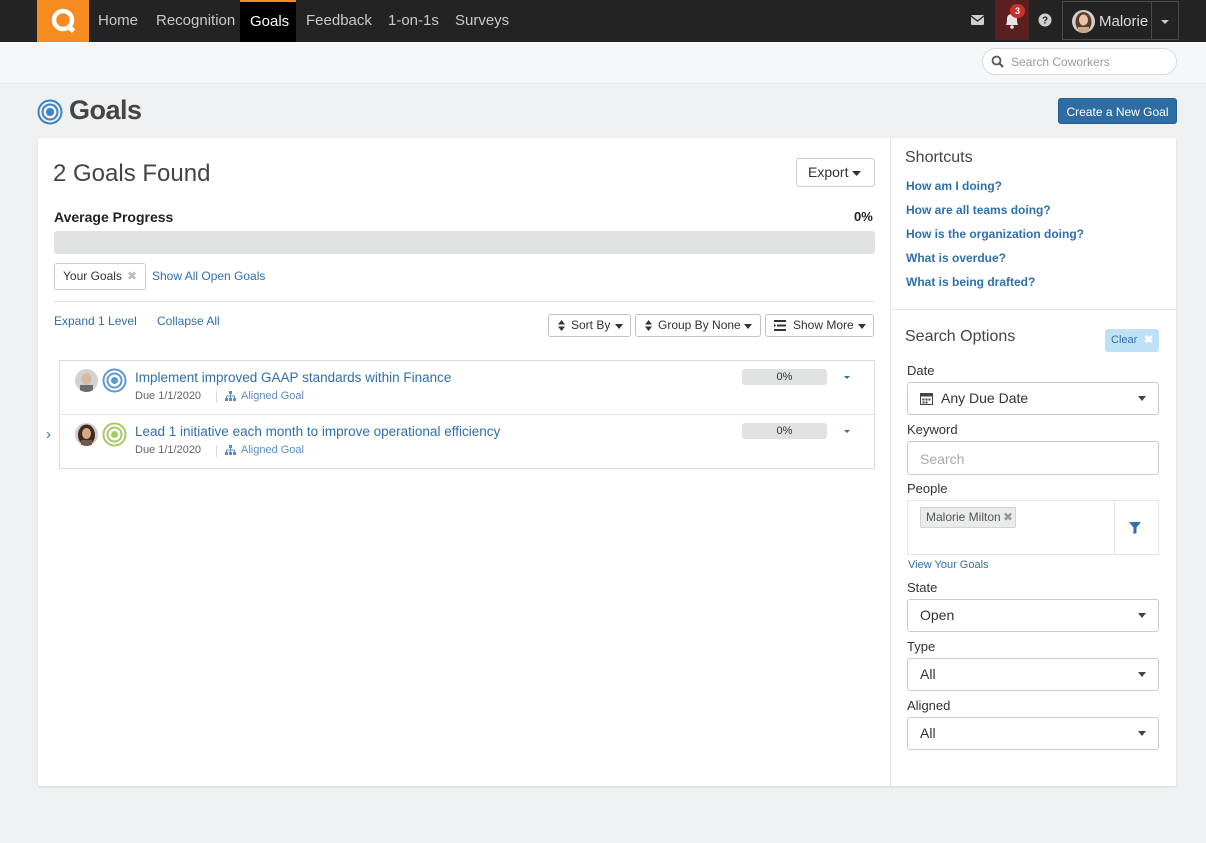 This screenshot has height=843, width=1206. I want to click on user-menu-button: Malorie, so click(1107, 20).